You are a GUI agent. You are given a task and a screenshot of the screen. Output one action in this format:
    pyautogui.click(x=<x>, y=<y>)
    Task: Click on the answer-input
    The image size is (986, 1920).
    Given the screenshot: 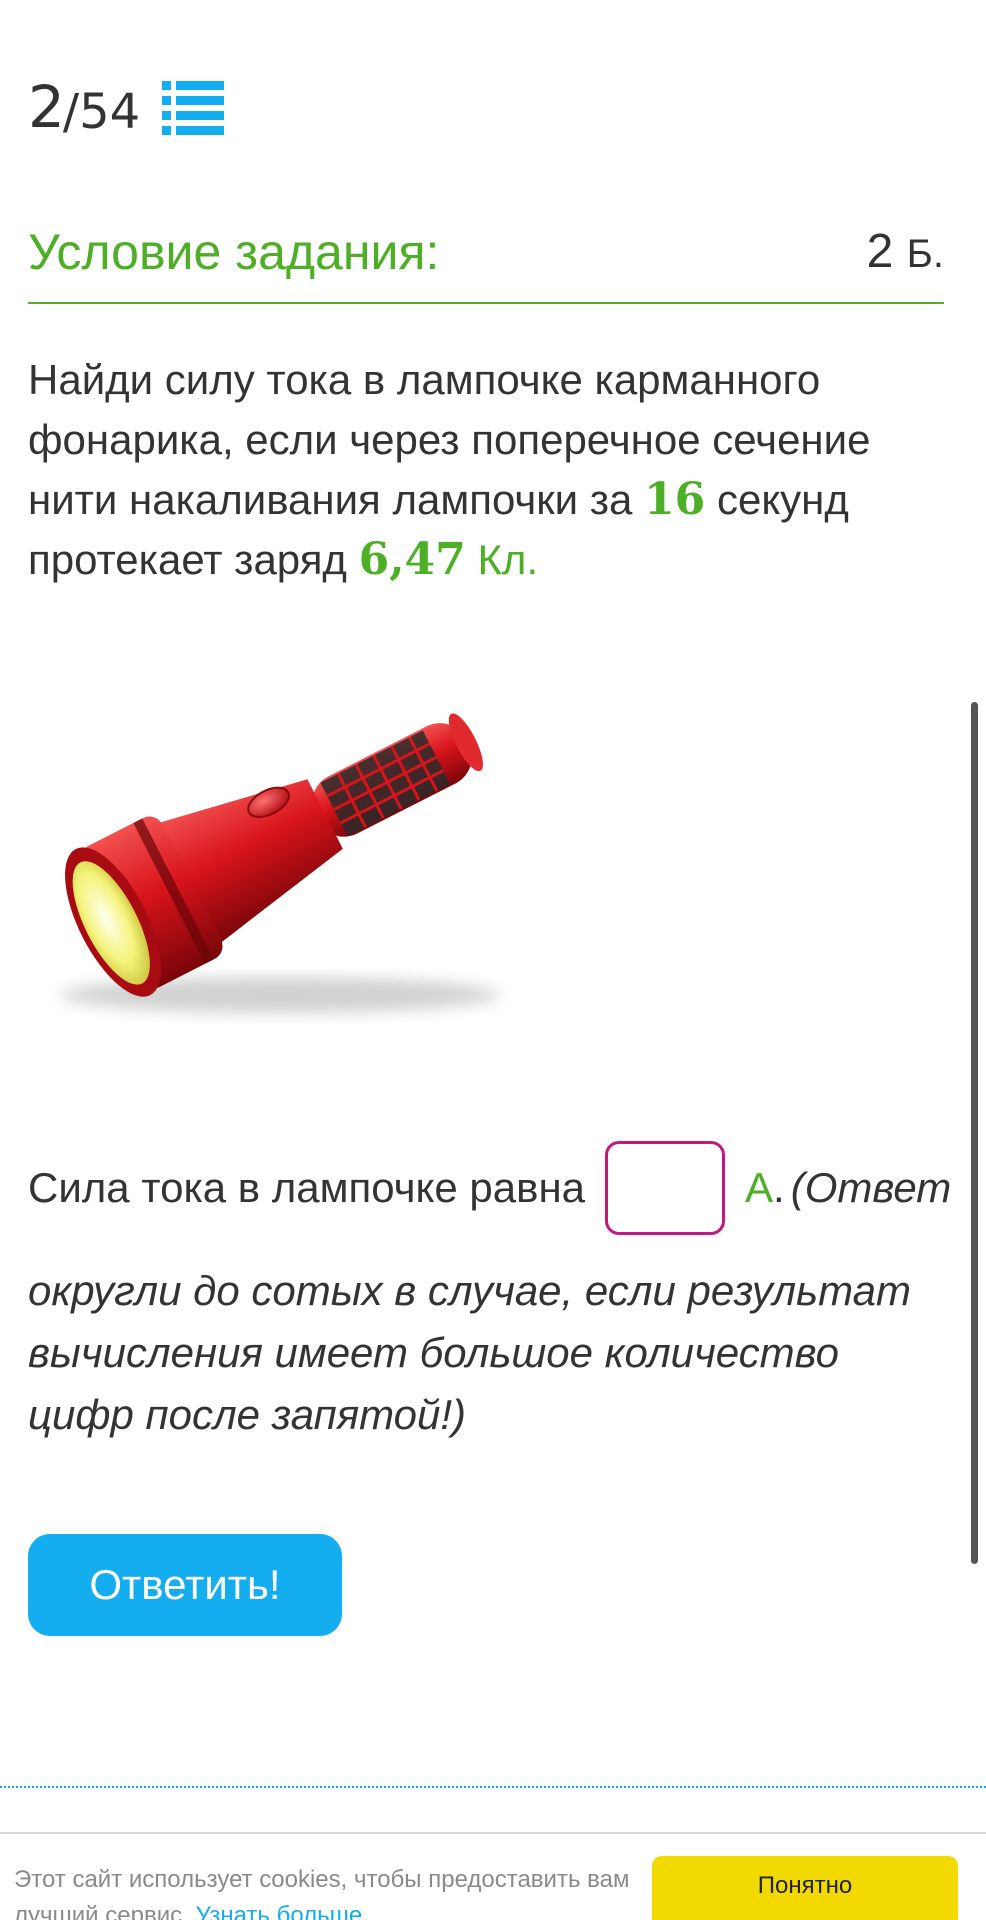 What is the action you would take?
    pyautogui.click(x=665, y=1188)
    